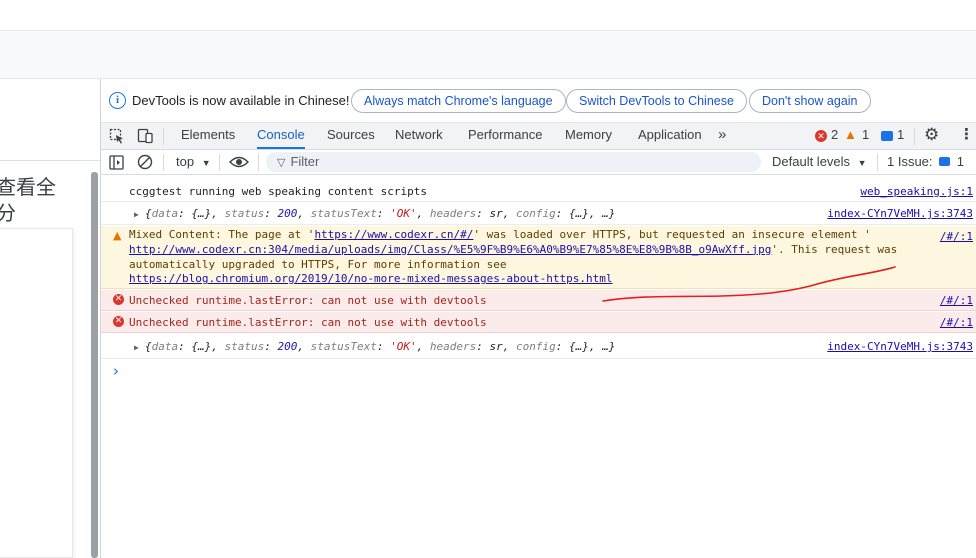 This screenshot has height=558, width=976. I want to click on page-header-bar, so click(488, 55).